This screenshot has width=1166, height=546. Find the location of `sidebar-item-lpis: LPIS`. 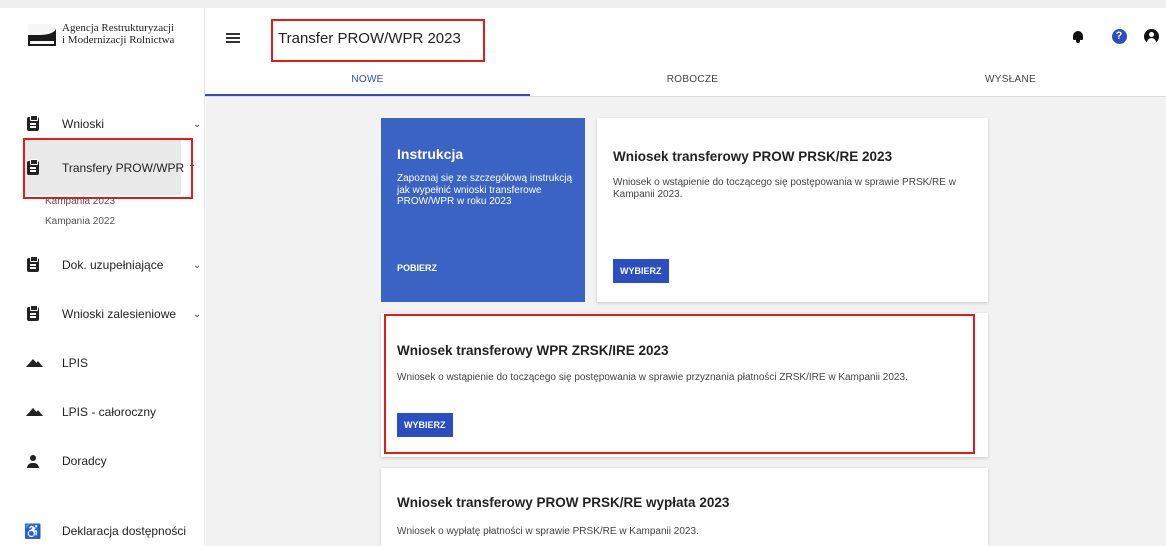

sidebar-item-lpis: LPIS is located at coordinates (102, 363).